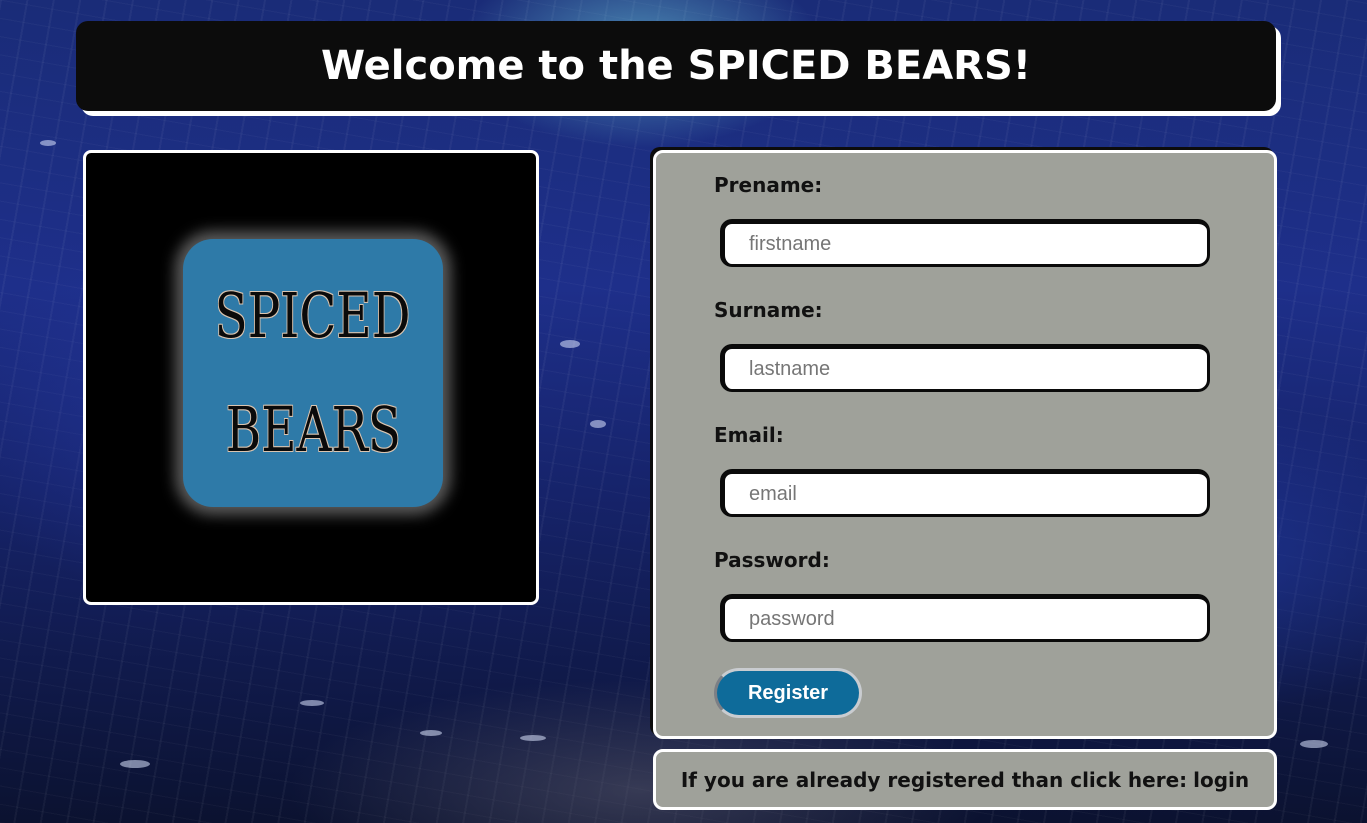 This screenshot has width=1367, height=823. Describe the element at coordinates (313, 373) in the screenshot. I see `spiced-bears-logo: SPICED BEARS` at that location.